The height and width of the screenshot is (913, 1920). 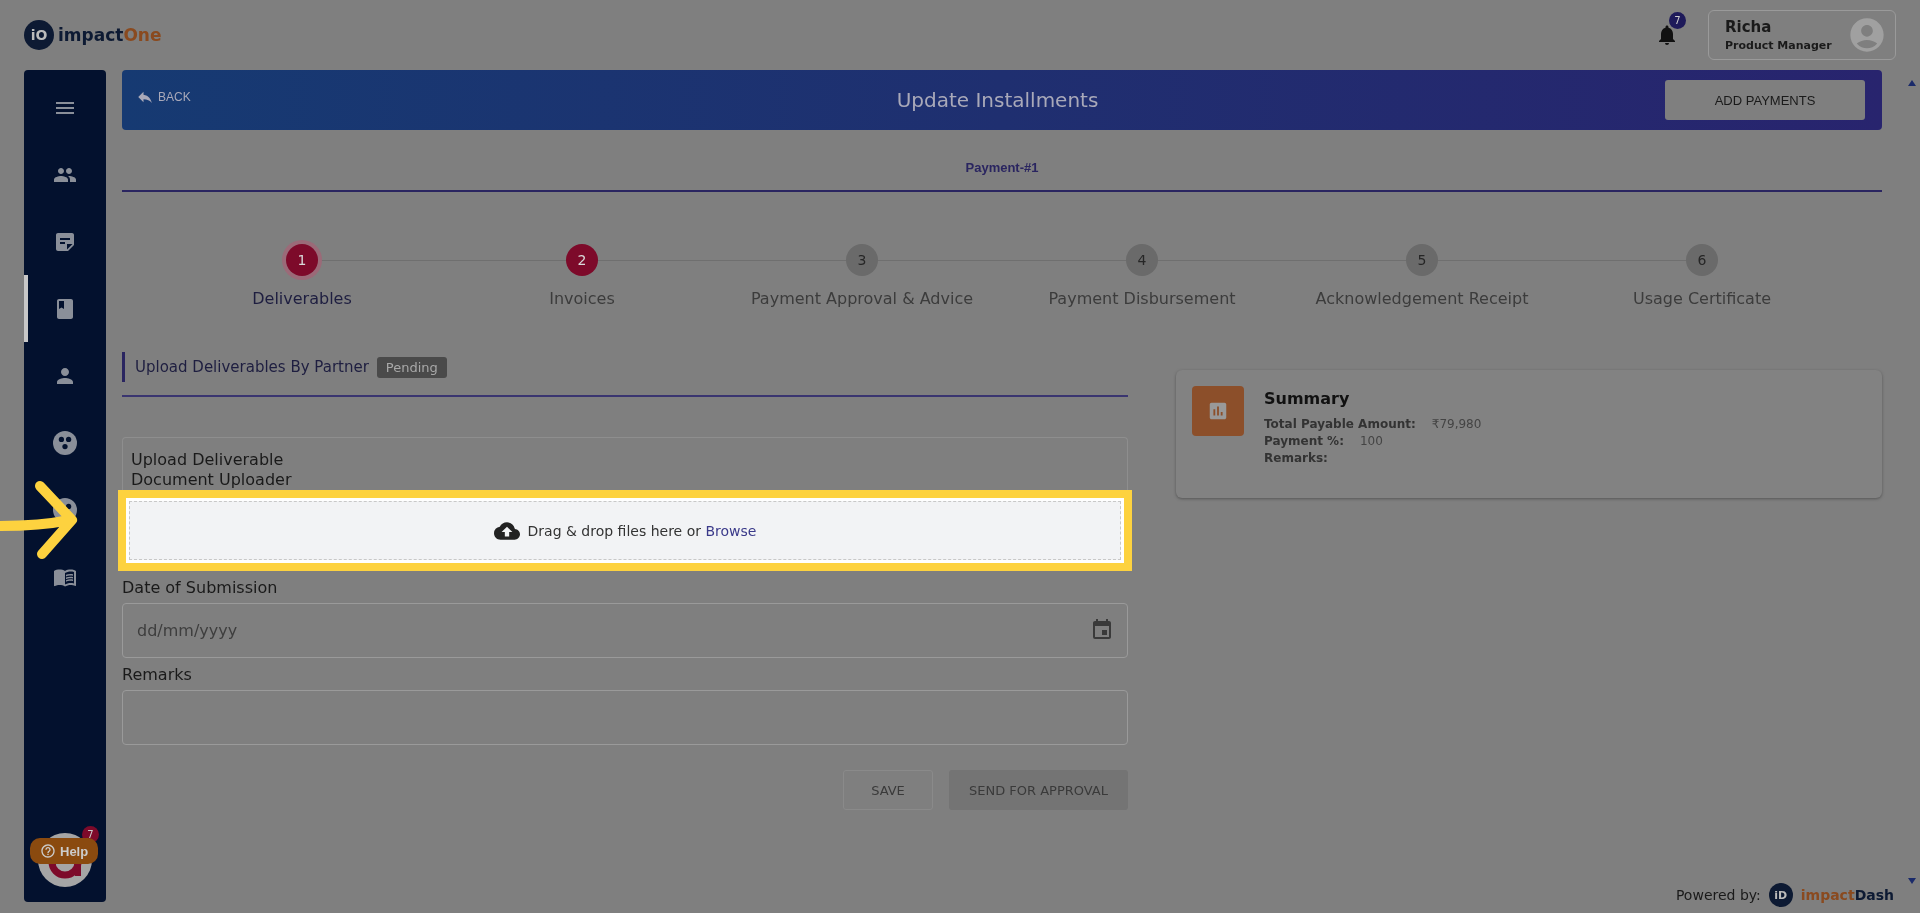 I want to click on brand-name: impactOne, so click(x=110, y=35).